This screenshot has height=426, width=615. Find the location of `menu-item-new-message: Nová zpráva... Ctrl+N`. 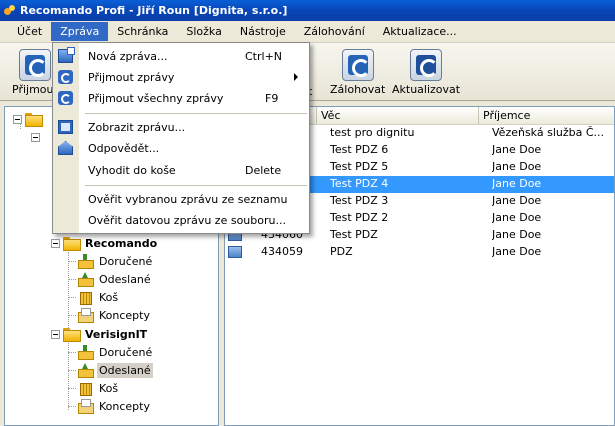

menu-item-new-message: Nová zpráva... Ctrl+N is located at coordinates (181, 56).